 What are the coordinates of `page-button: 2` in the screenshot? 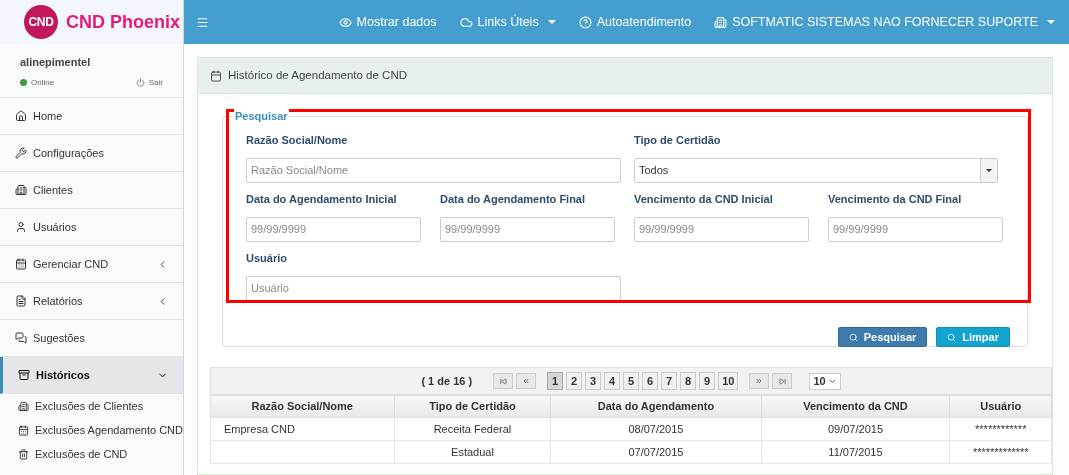 It's located at (574, 381).